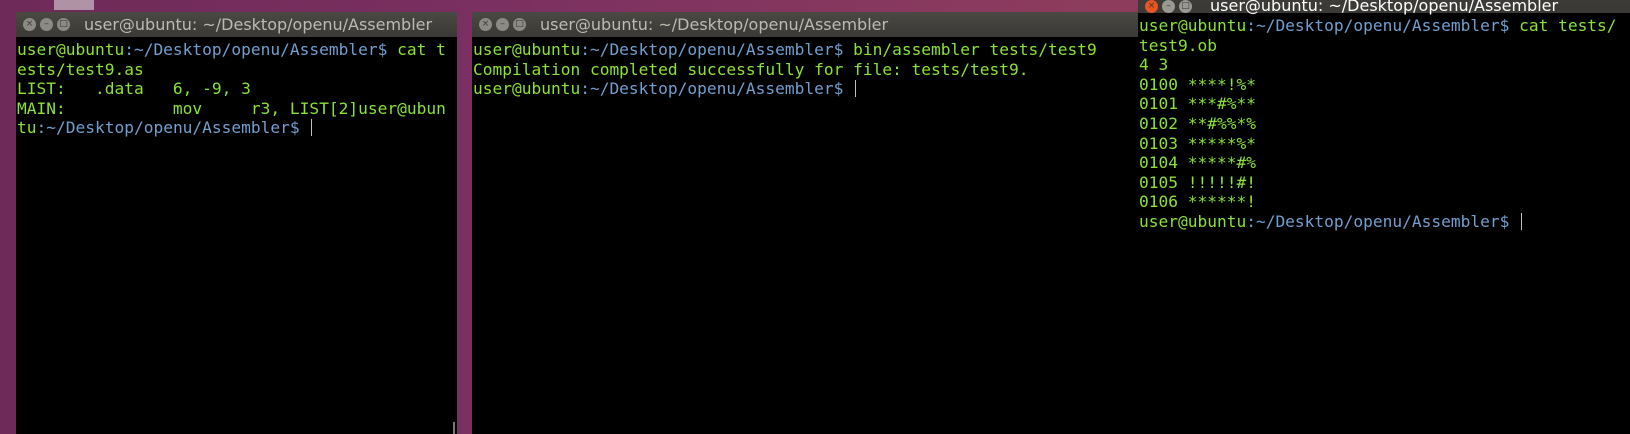 The height and width of the screenshot is (434, 1630). What do you see at coordinates (27, 128) in the screenshot?
I see `prompt-user-wrap: tu` at bounding box center [27, 128].